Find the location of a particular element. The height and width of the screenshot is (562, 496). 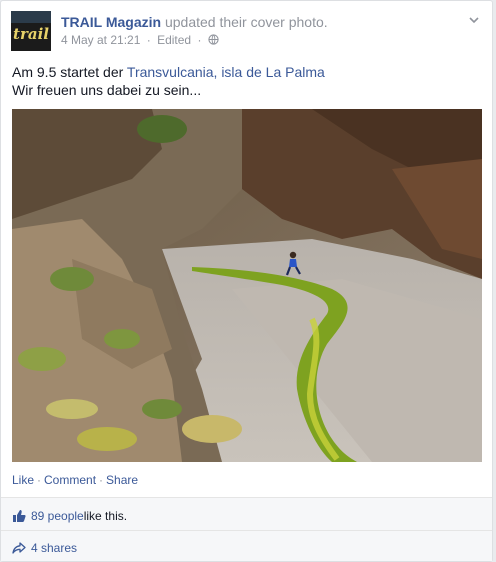

shares-row: 4 shares is located at coordinates (44, 548).